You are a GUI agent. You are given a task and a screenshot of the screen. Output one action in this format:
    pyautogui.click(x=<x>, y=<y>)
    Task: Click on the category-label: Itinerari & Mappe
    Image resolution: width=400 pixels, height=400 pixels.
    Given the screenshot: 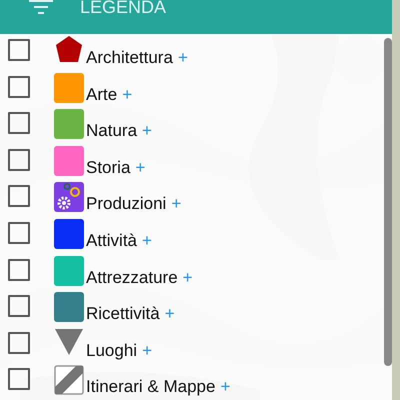 What is the action you would take?
    pyautogui.click(x=151, y=387)
    